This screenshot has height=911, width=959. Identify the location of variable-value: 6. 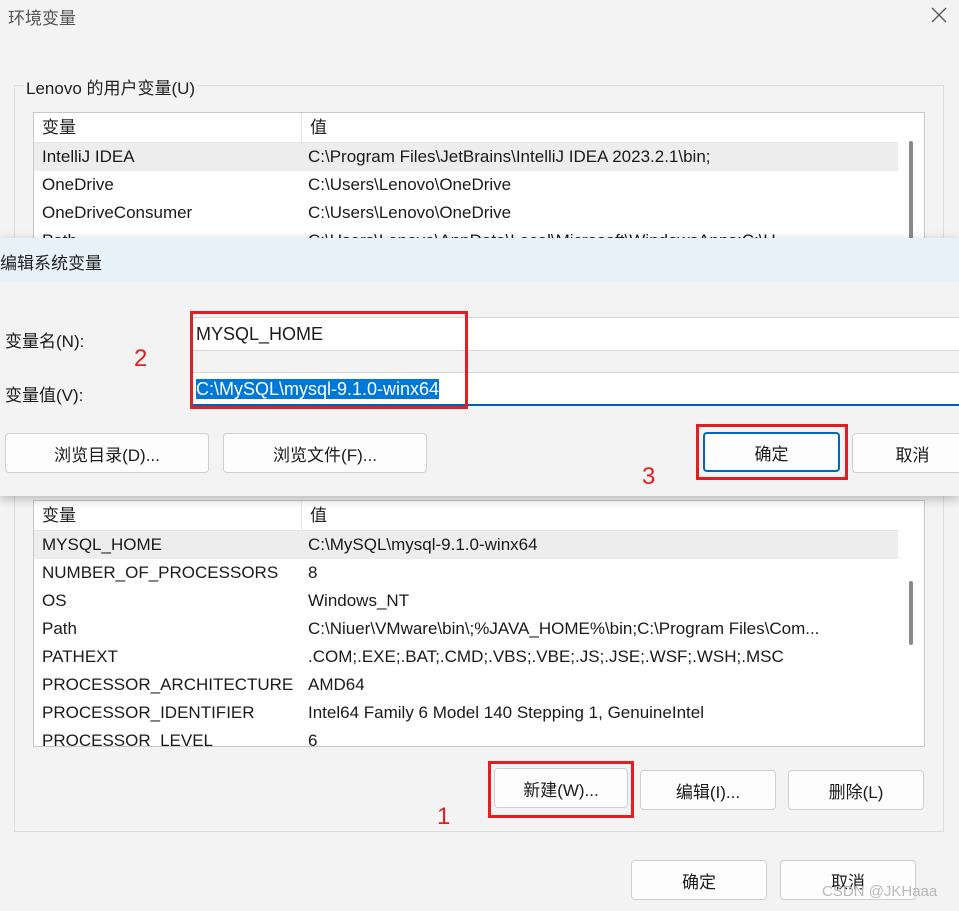
(313, 739).